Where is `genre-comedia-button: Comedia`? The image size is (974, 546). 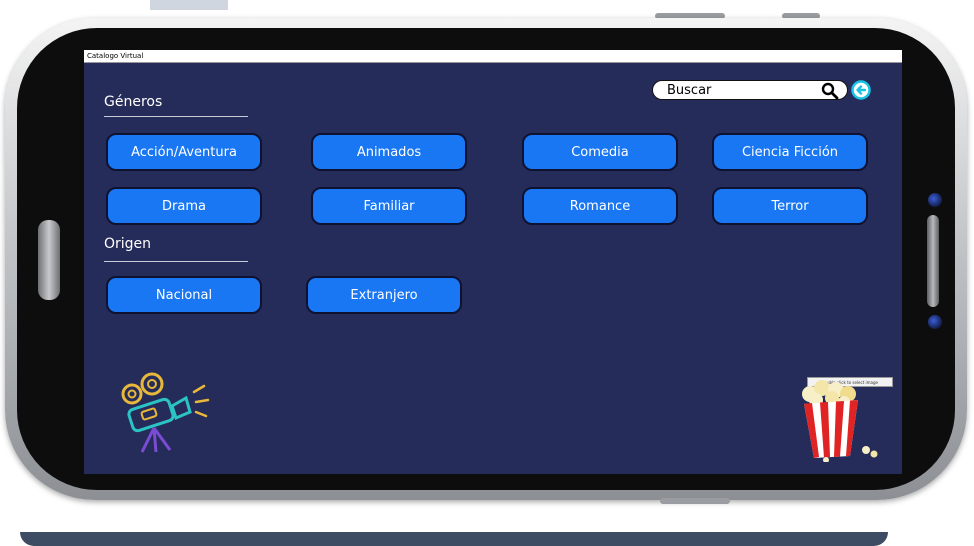
genre-comedia-button: Comedia is located at coordinates (600, 152).